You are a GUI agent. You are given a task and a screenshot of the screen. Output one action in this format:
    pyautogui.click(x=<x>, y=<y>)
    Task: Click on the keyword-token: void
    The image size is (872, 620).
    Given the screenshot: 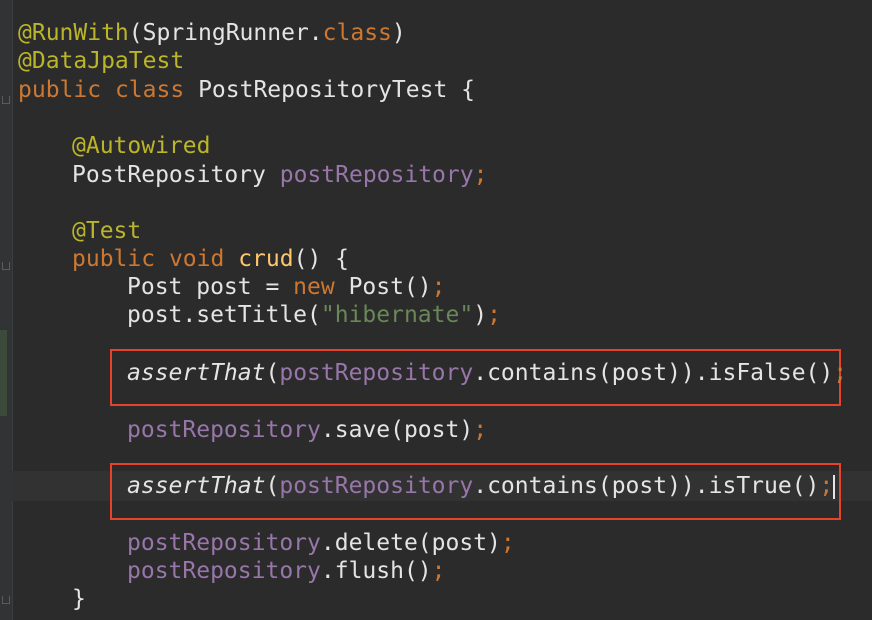 What is the action you would take?
    pyautogui.click(x=196, y=259)
    